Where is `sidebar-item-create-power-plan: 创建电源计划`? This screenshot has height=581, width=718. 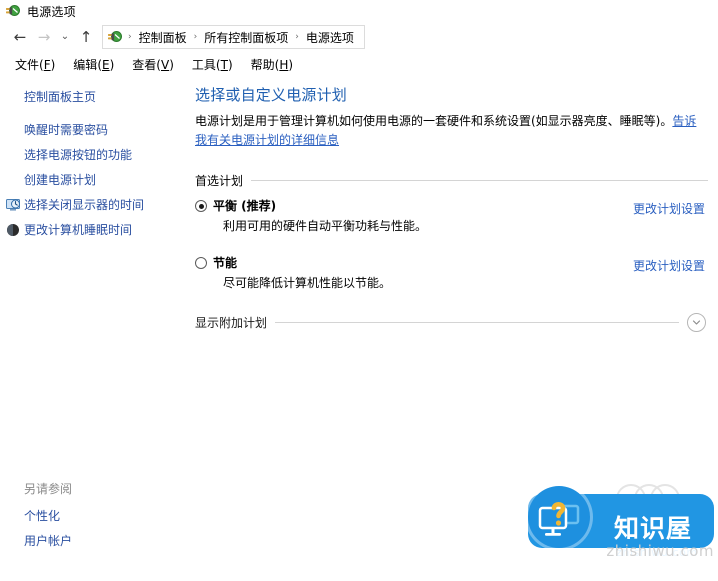 sidebar-item-create-power-plan: 创建电源计划 is located at coordinates (95, 179).